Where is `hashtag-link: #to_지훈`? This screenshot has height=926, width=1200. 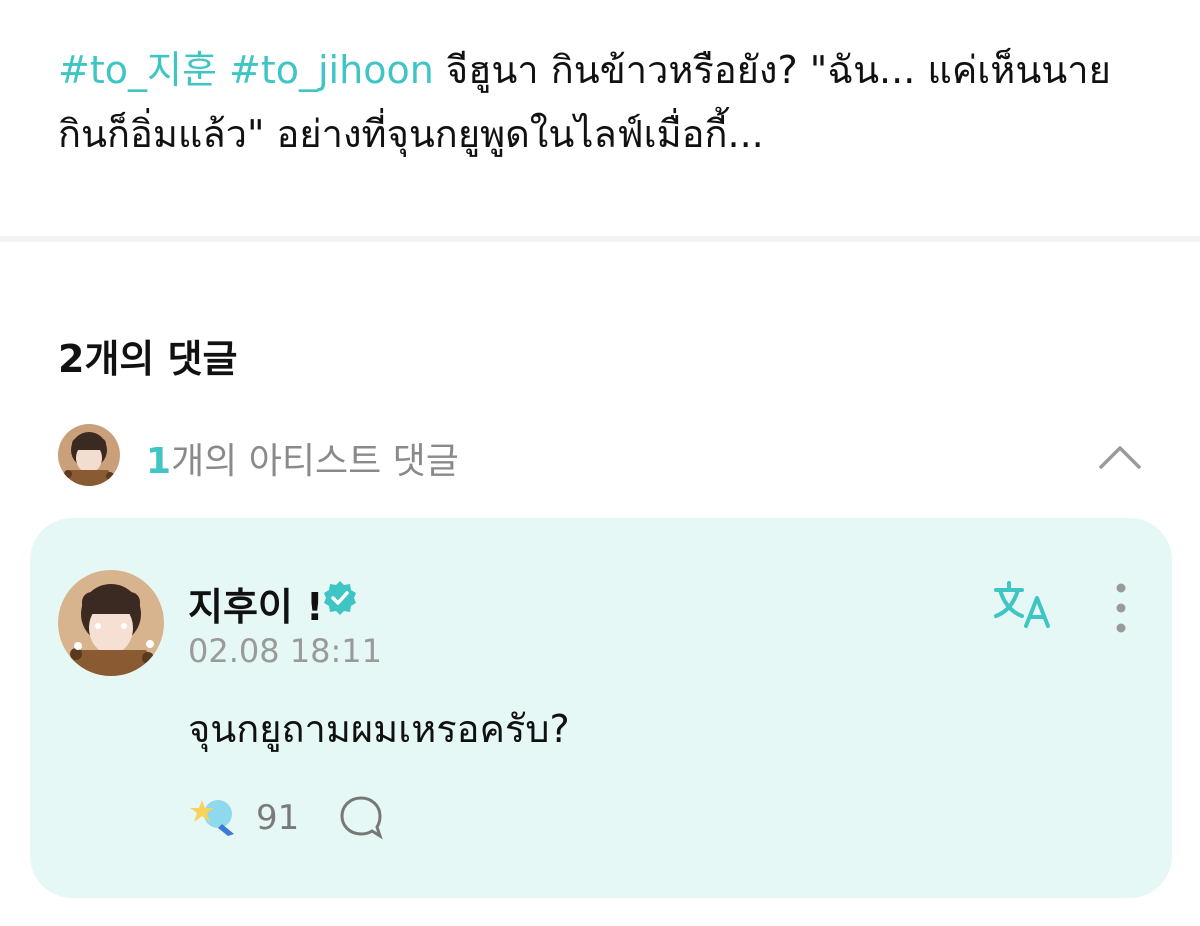 hashtag-link: #to_지훈 is located at coordinates (137, 70).